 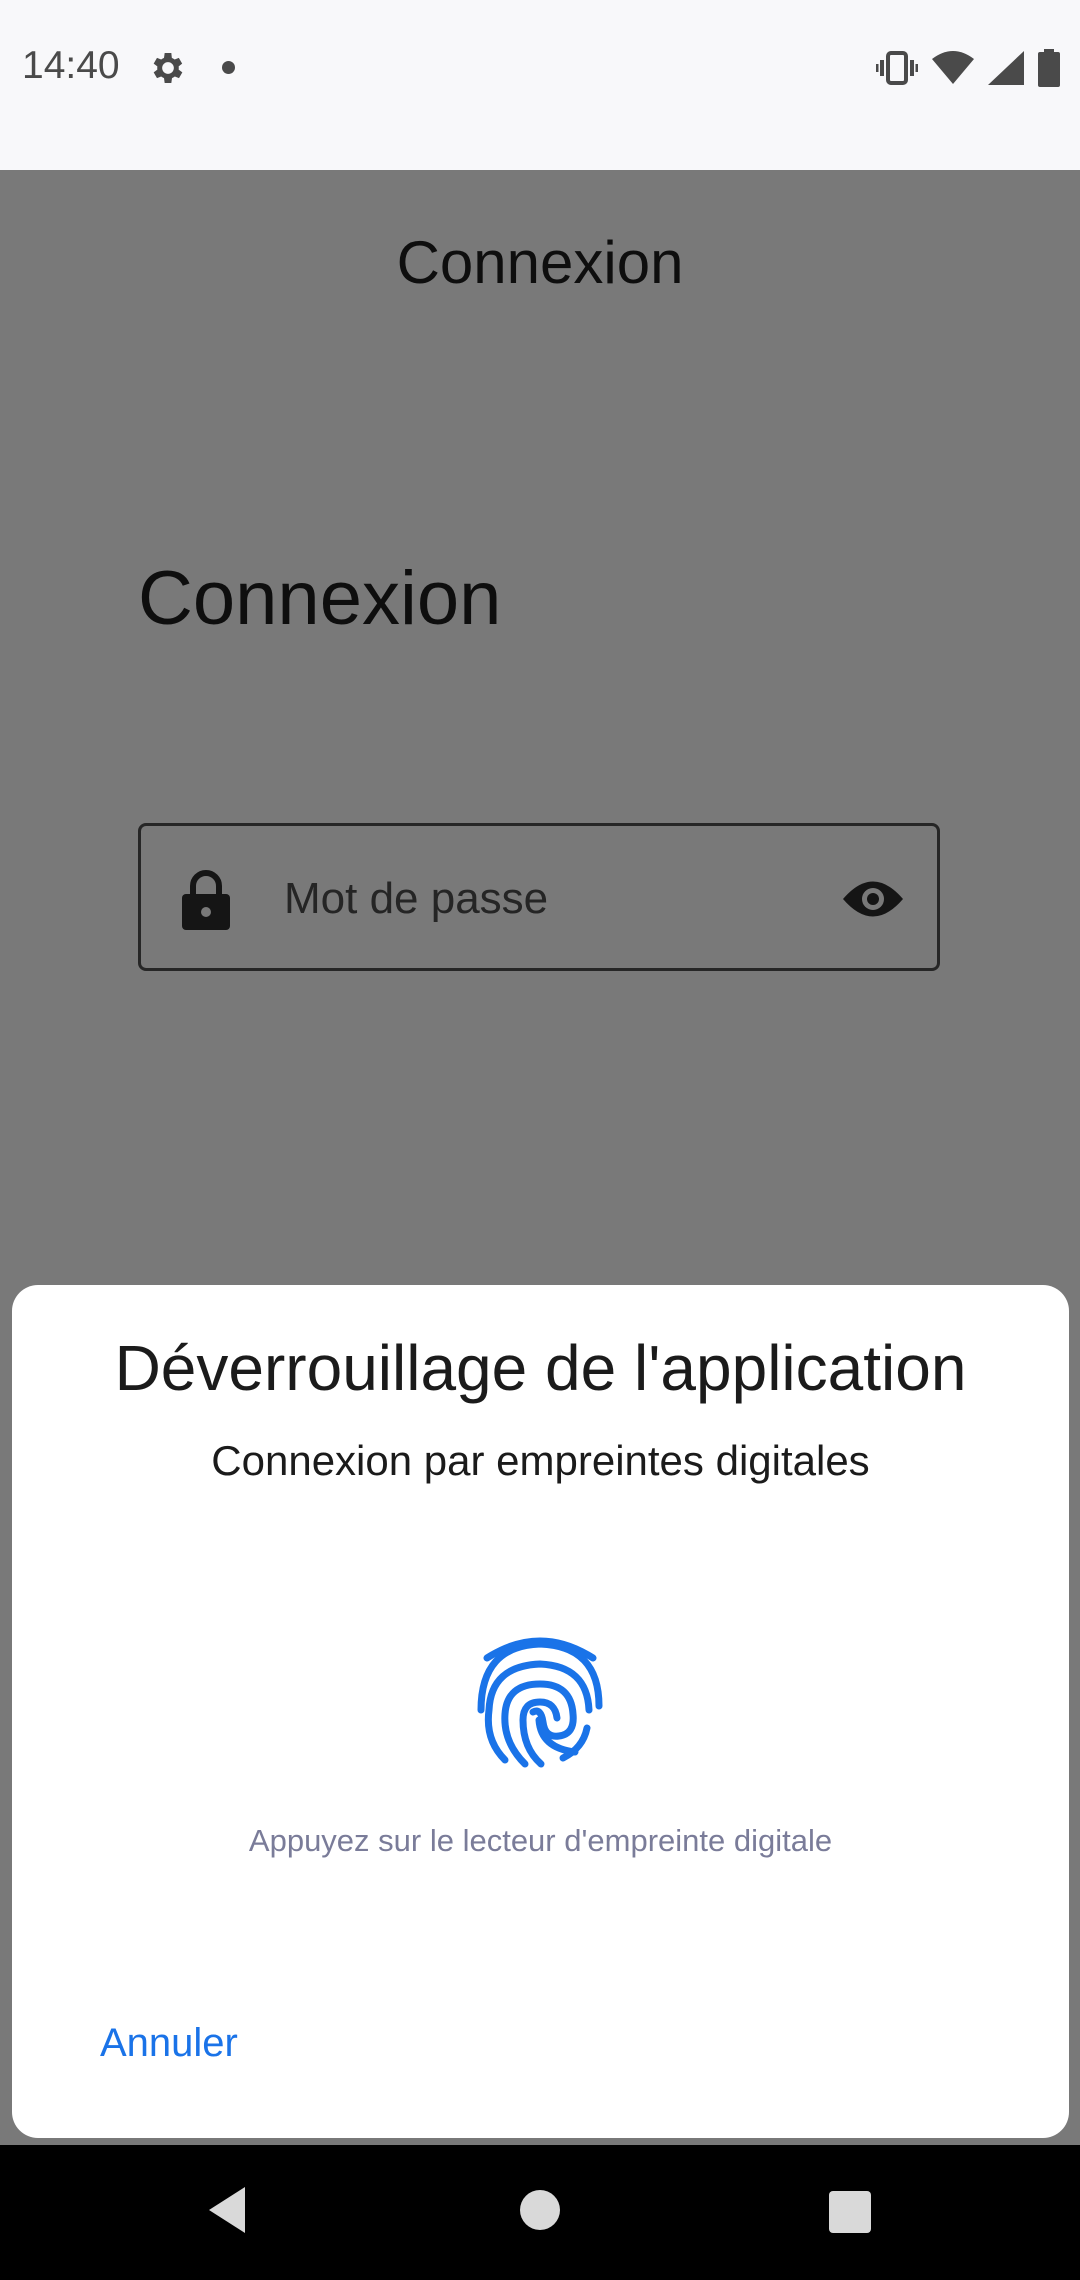 I want to click on signal-icon, so click(x=1006, y=68).